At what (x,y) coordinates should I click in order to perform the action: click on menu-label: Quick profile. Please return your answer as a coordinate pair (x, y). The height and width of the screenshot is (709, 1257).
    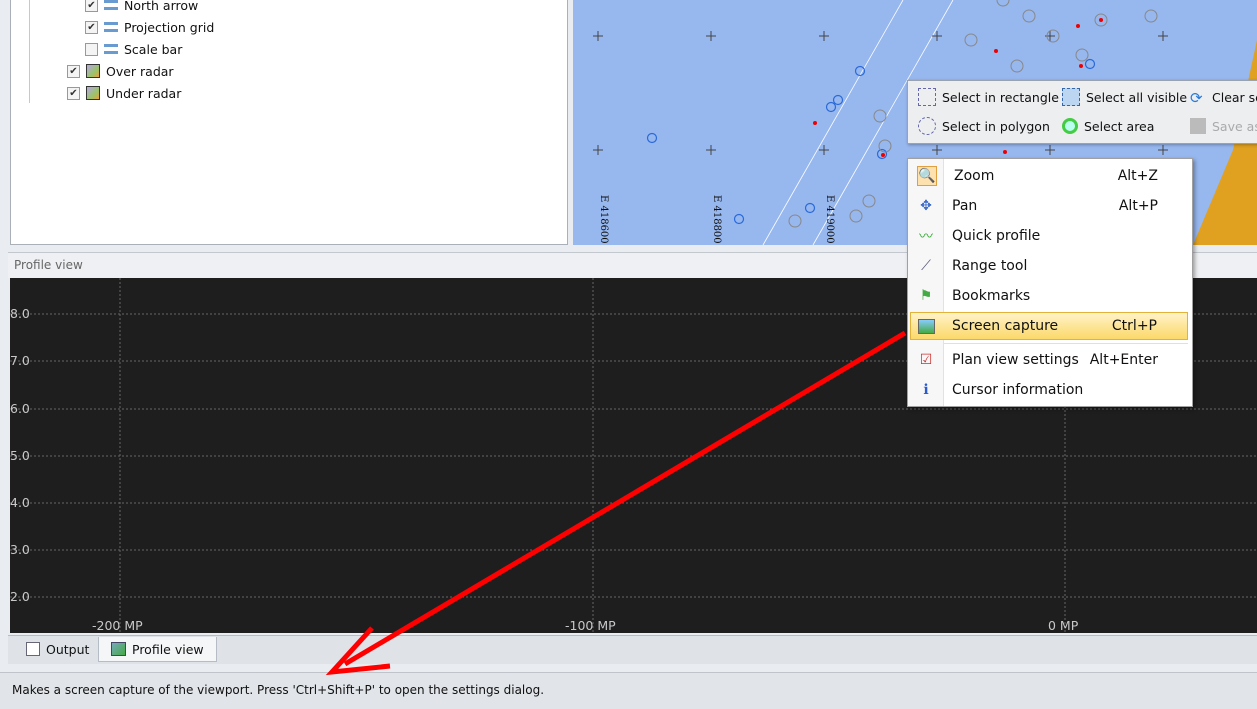
    Looking at the image, I should click on (996, 236).